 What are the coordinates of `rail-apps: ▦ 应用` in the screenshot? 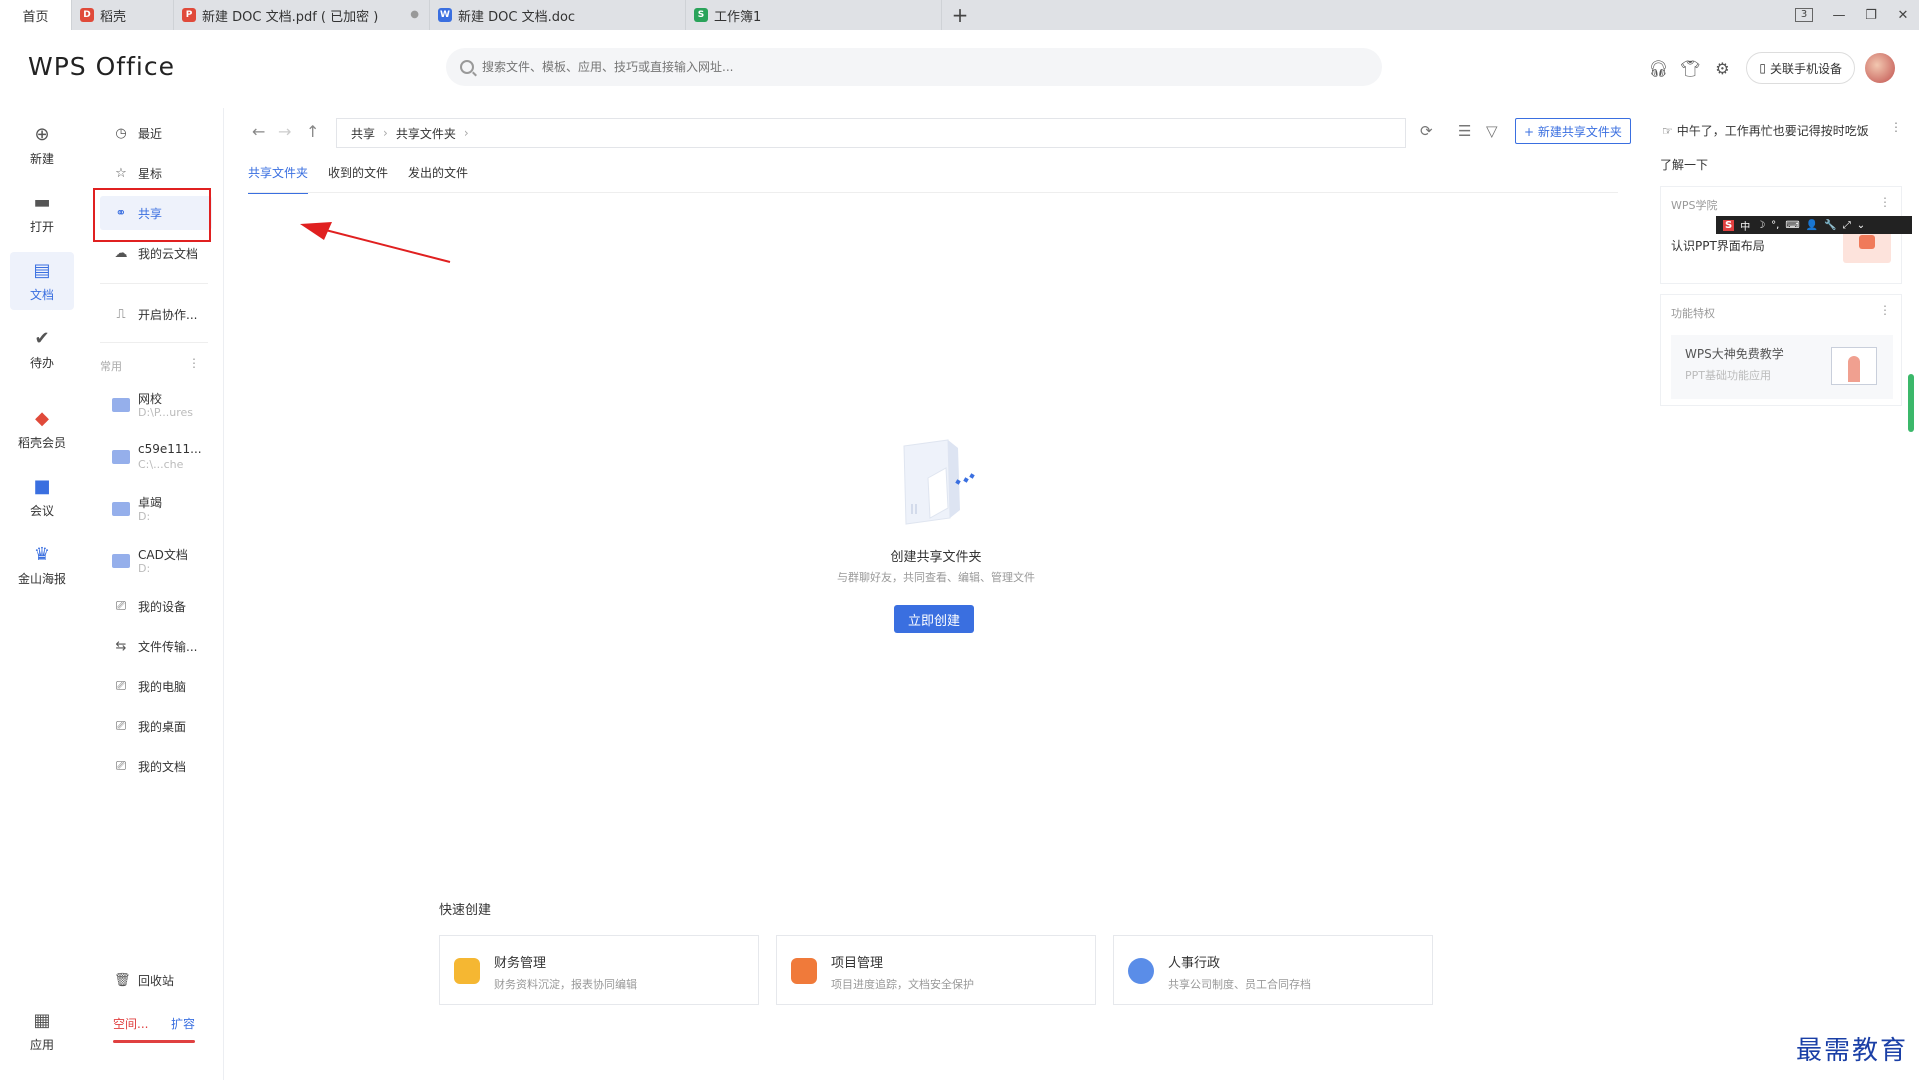 It's located at (42, 1031).